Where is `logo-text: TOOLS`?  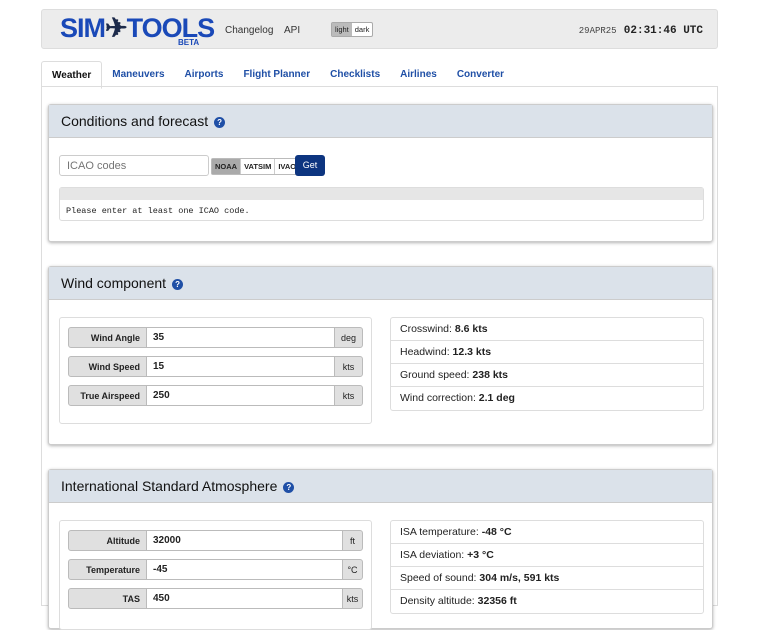 logo-text: TOOLS is located at coordinates (171, 28).